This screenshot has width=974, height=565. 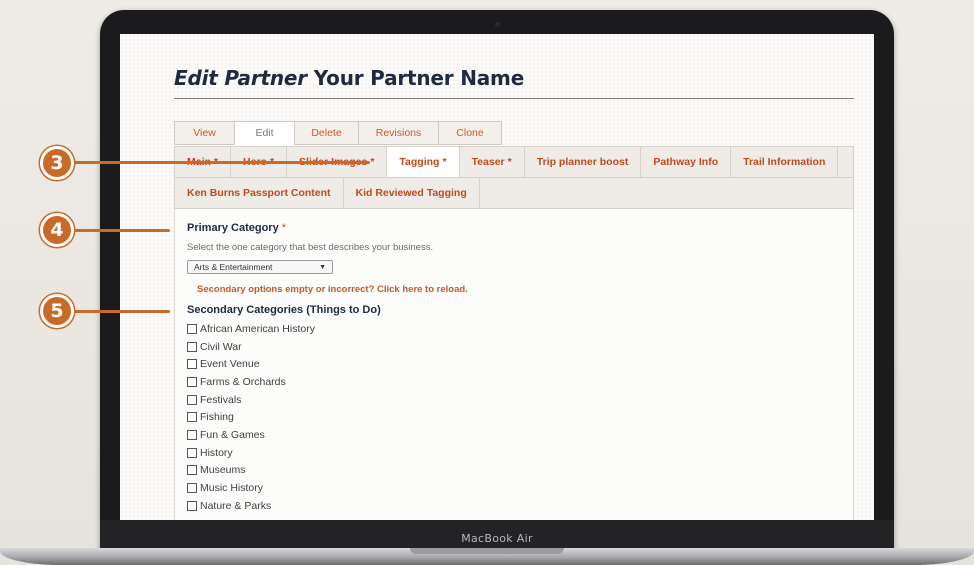 I want to click on checkbox-item: Fishing, so click(x=251, y=417).